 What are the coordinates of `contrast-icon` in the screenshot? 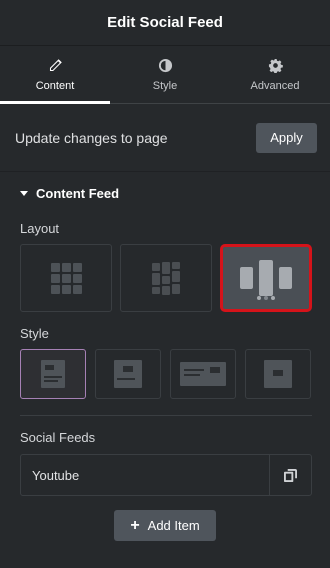 It's located at (165, 65).